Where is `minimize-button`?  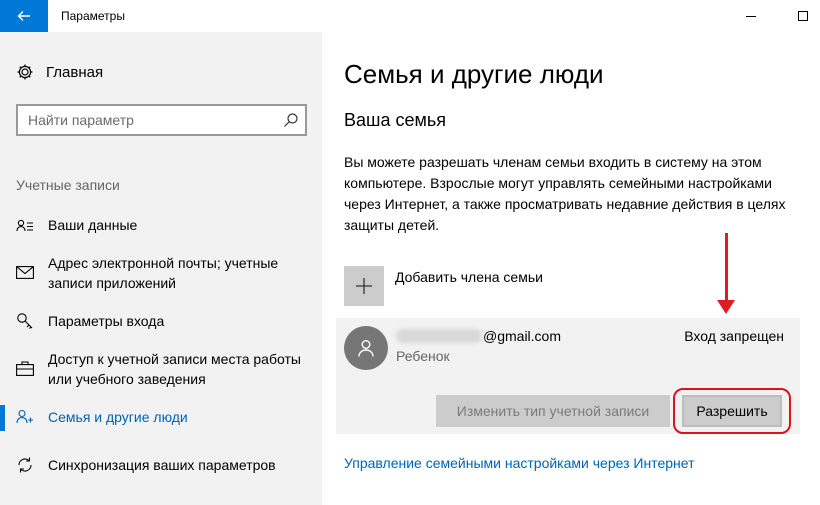
minimize-button is located at coordinates (751, 16).